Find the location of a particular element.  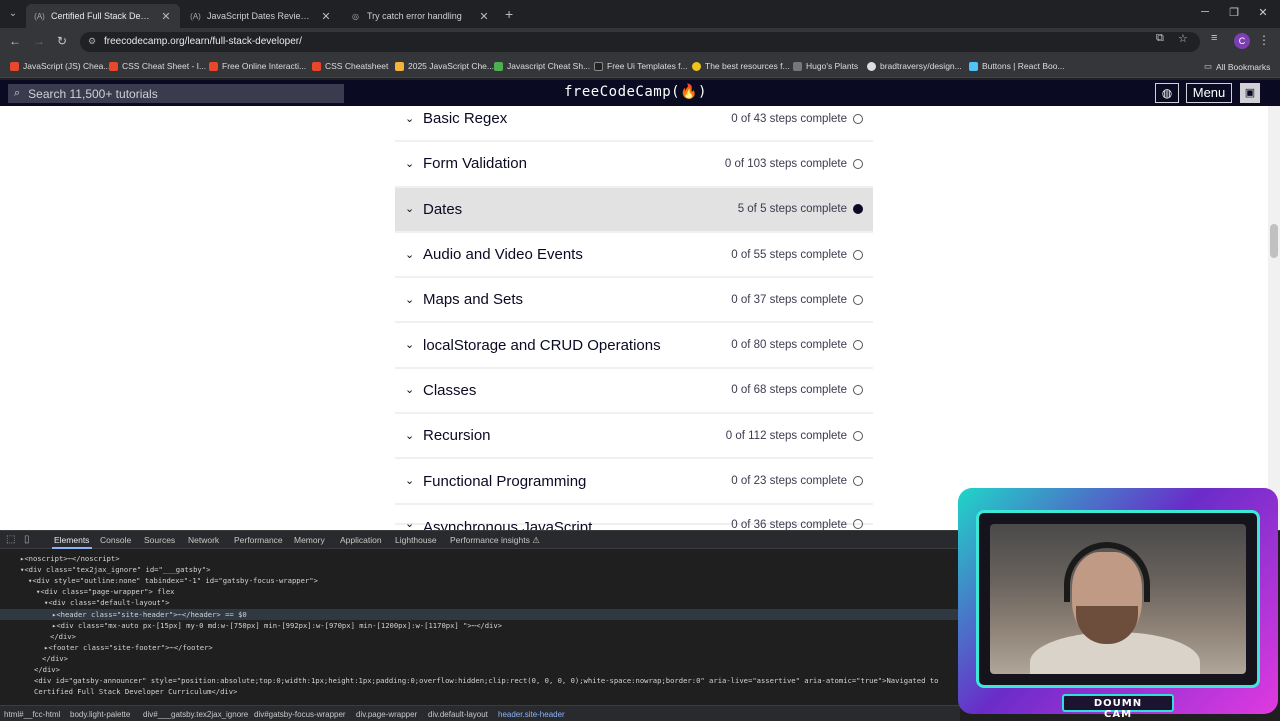

breadcrumb-item: div.default-layout is located at coordinates (458, 714).